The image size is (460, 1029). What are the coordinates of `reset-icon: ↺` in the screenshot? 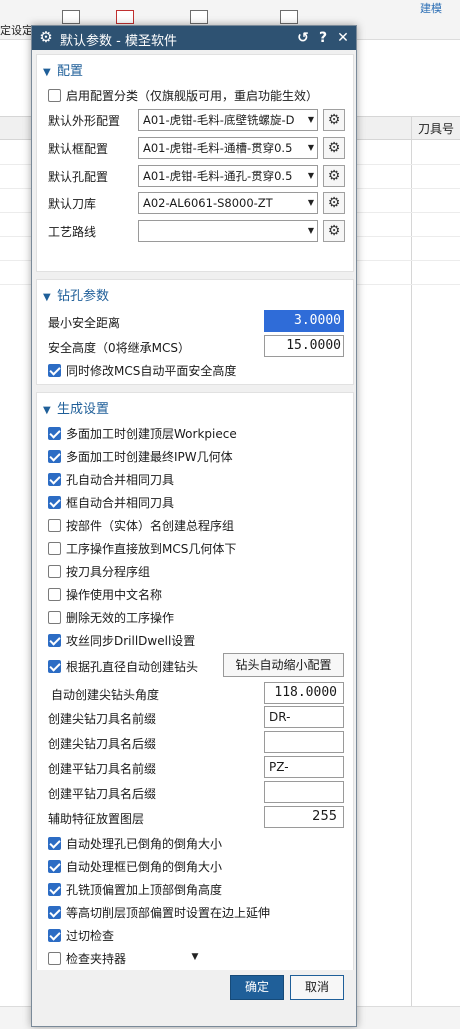 It's located at (303, 38).